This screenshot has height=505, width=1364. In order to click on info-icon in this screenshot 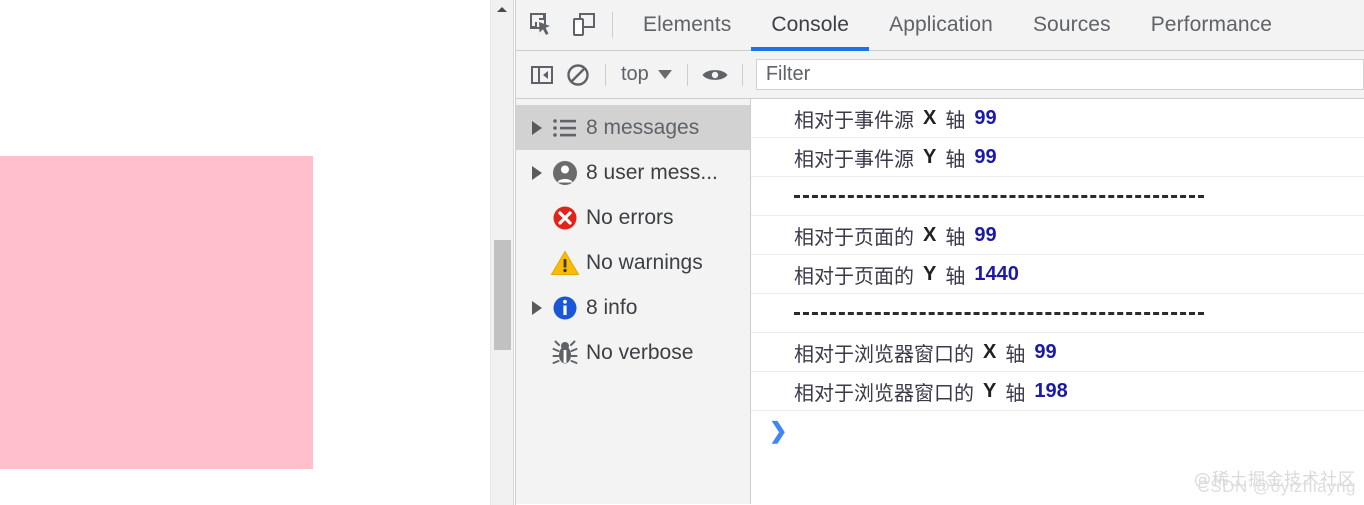, I will do `click(565, 308)`.